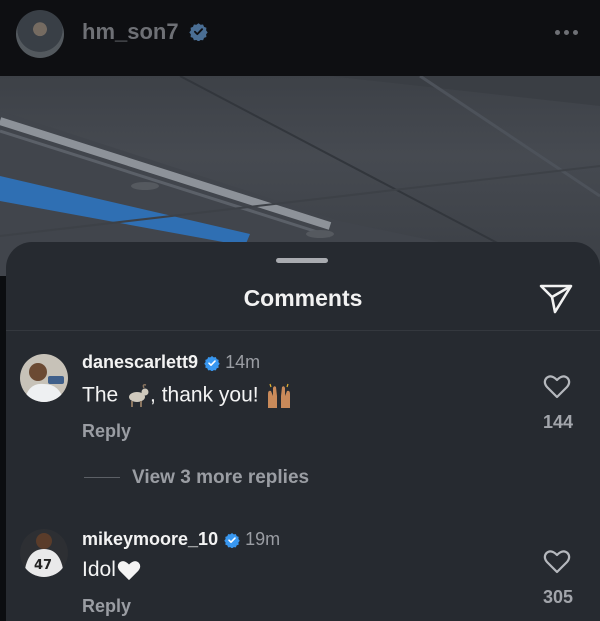  I want to click on sheet-drag-handle, so click(302, 260).